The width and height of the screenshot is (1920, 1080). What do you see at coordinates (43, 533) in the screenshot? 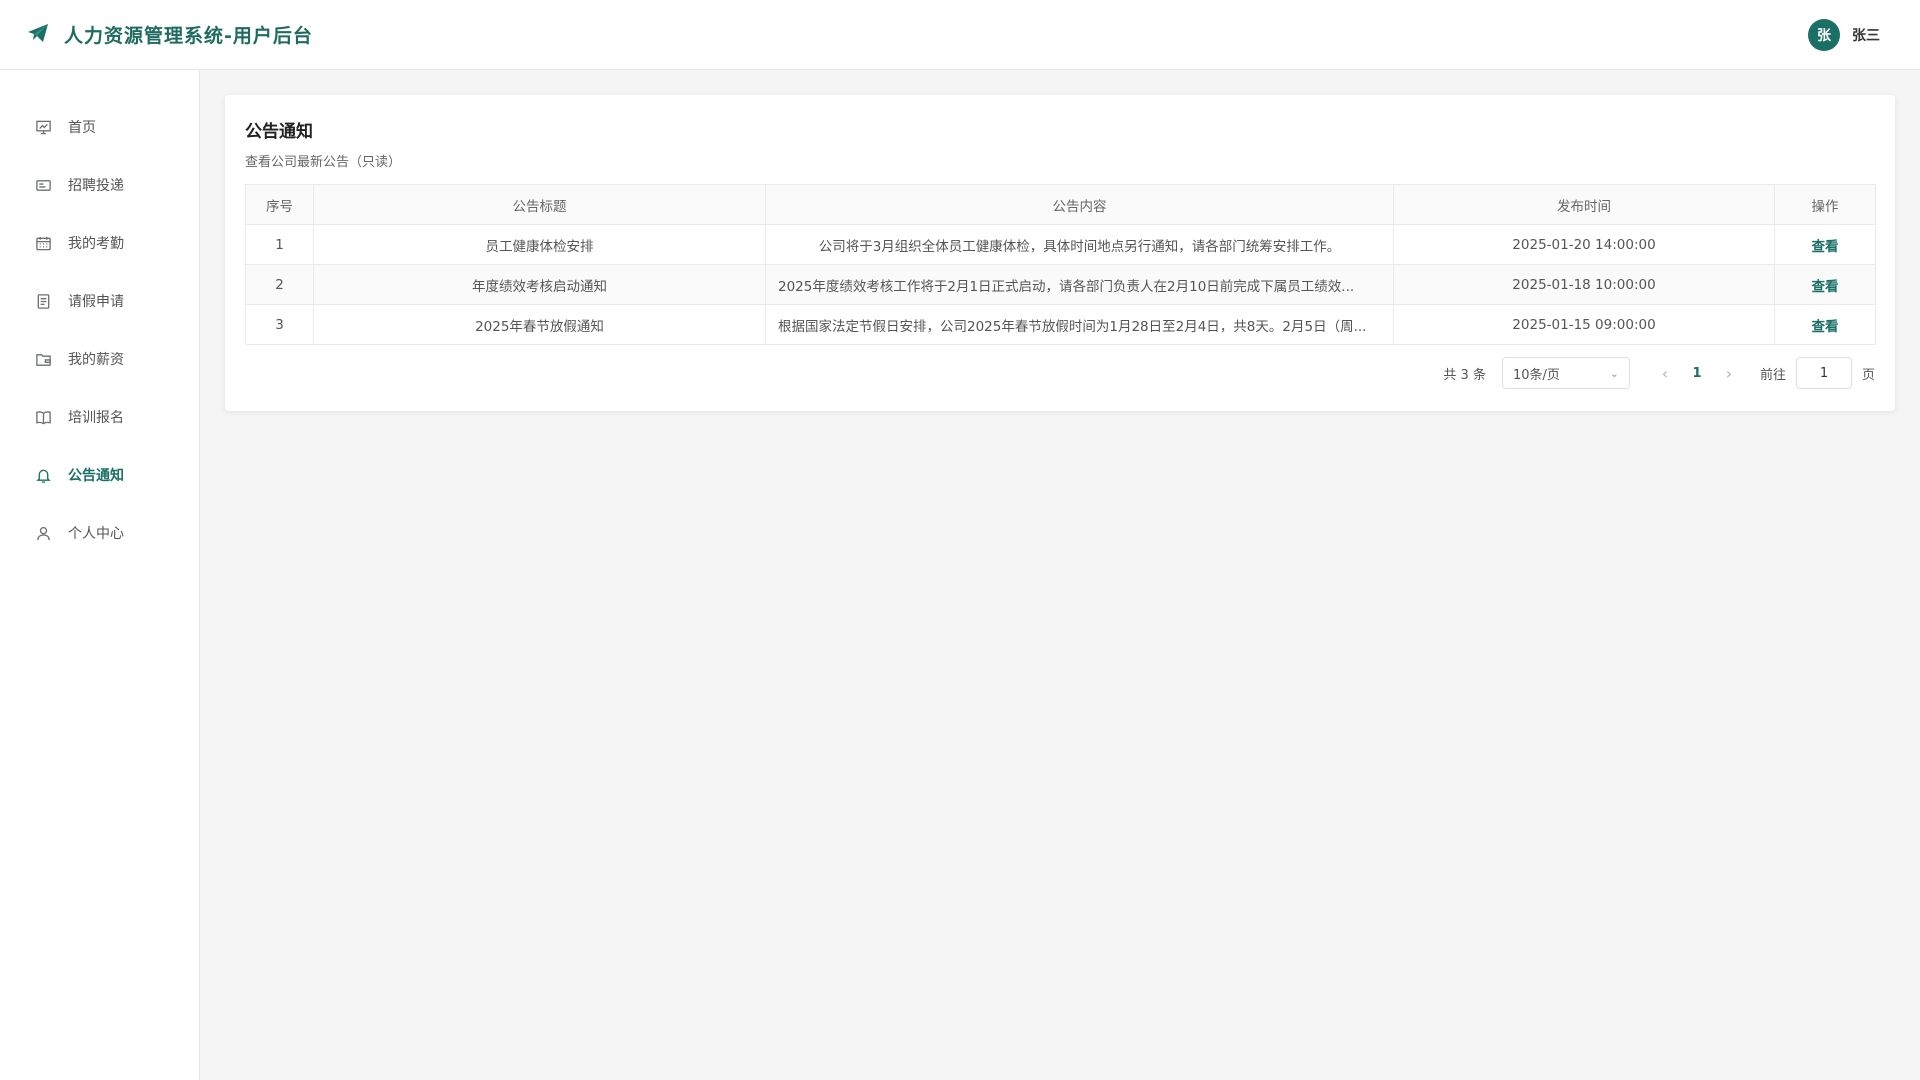
I see `user-icon` at bounding box center [43, 533].